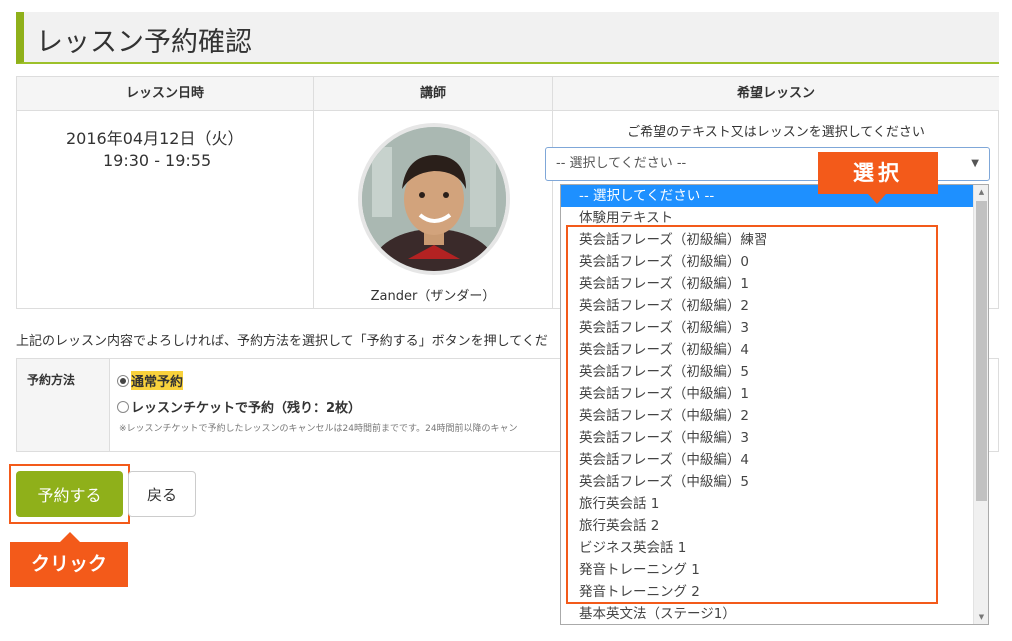 The image size is (1012, 641). I want to click on scroll-down-icon: ▼, so click(981, 617).